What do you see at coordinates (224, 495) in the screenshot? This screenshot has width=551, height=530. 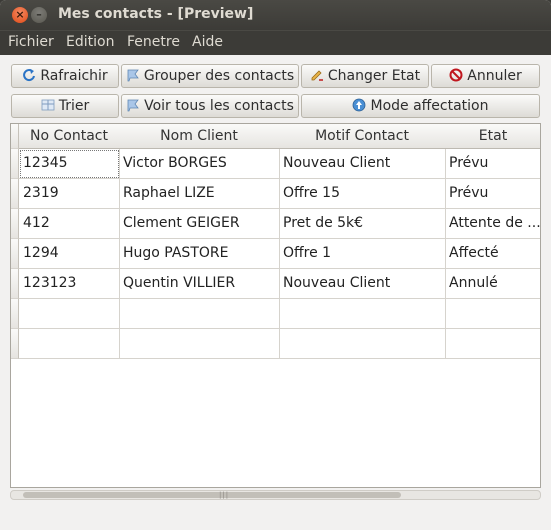 I see `scrollbar-grip: |||` at bounding box center [224, 495].